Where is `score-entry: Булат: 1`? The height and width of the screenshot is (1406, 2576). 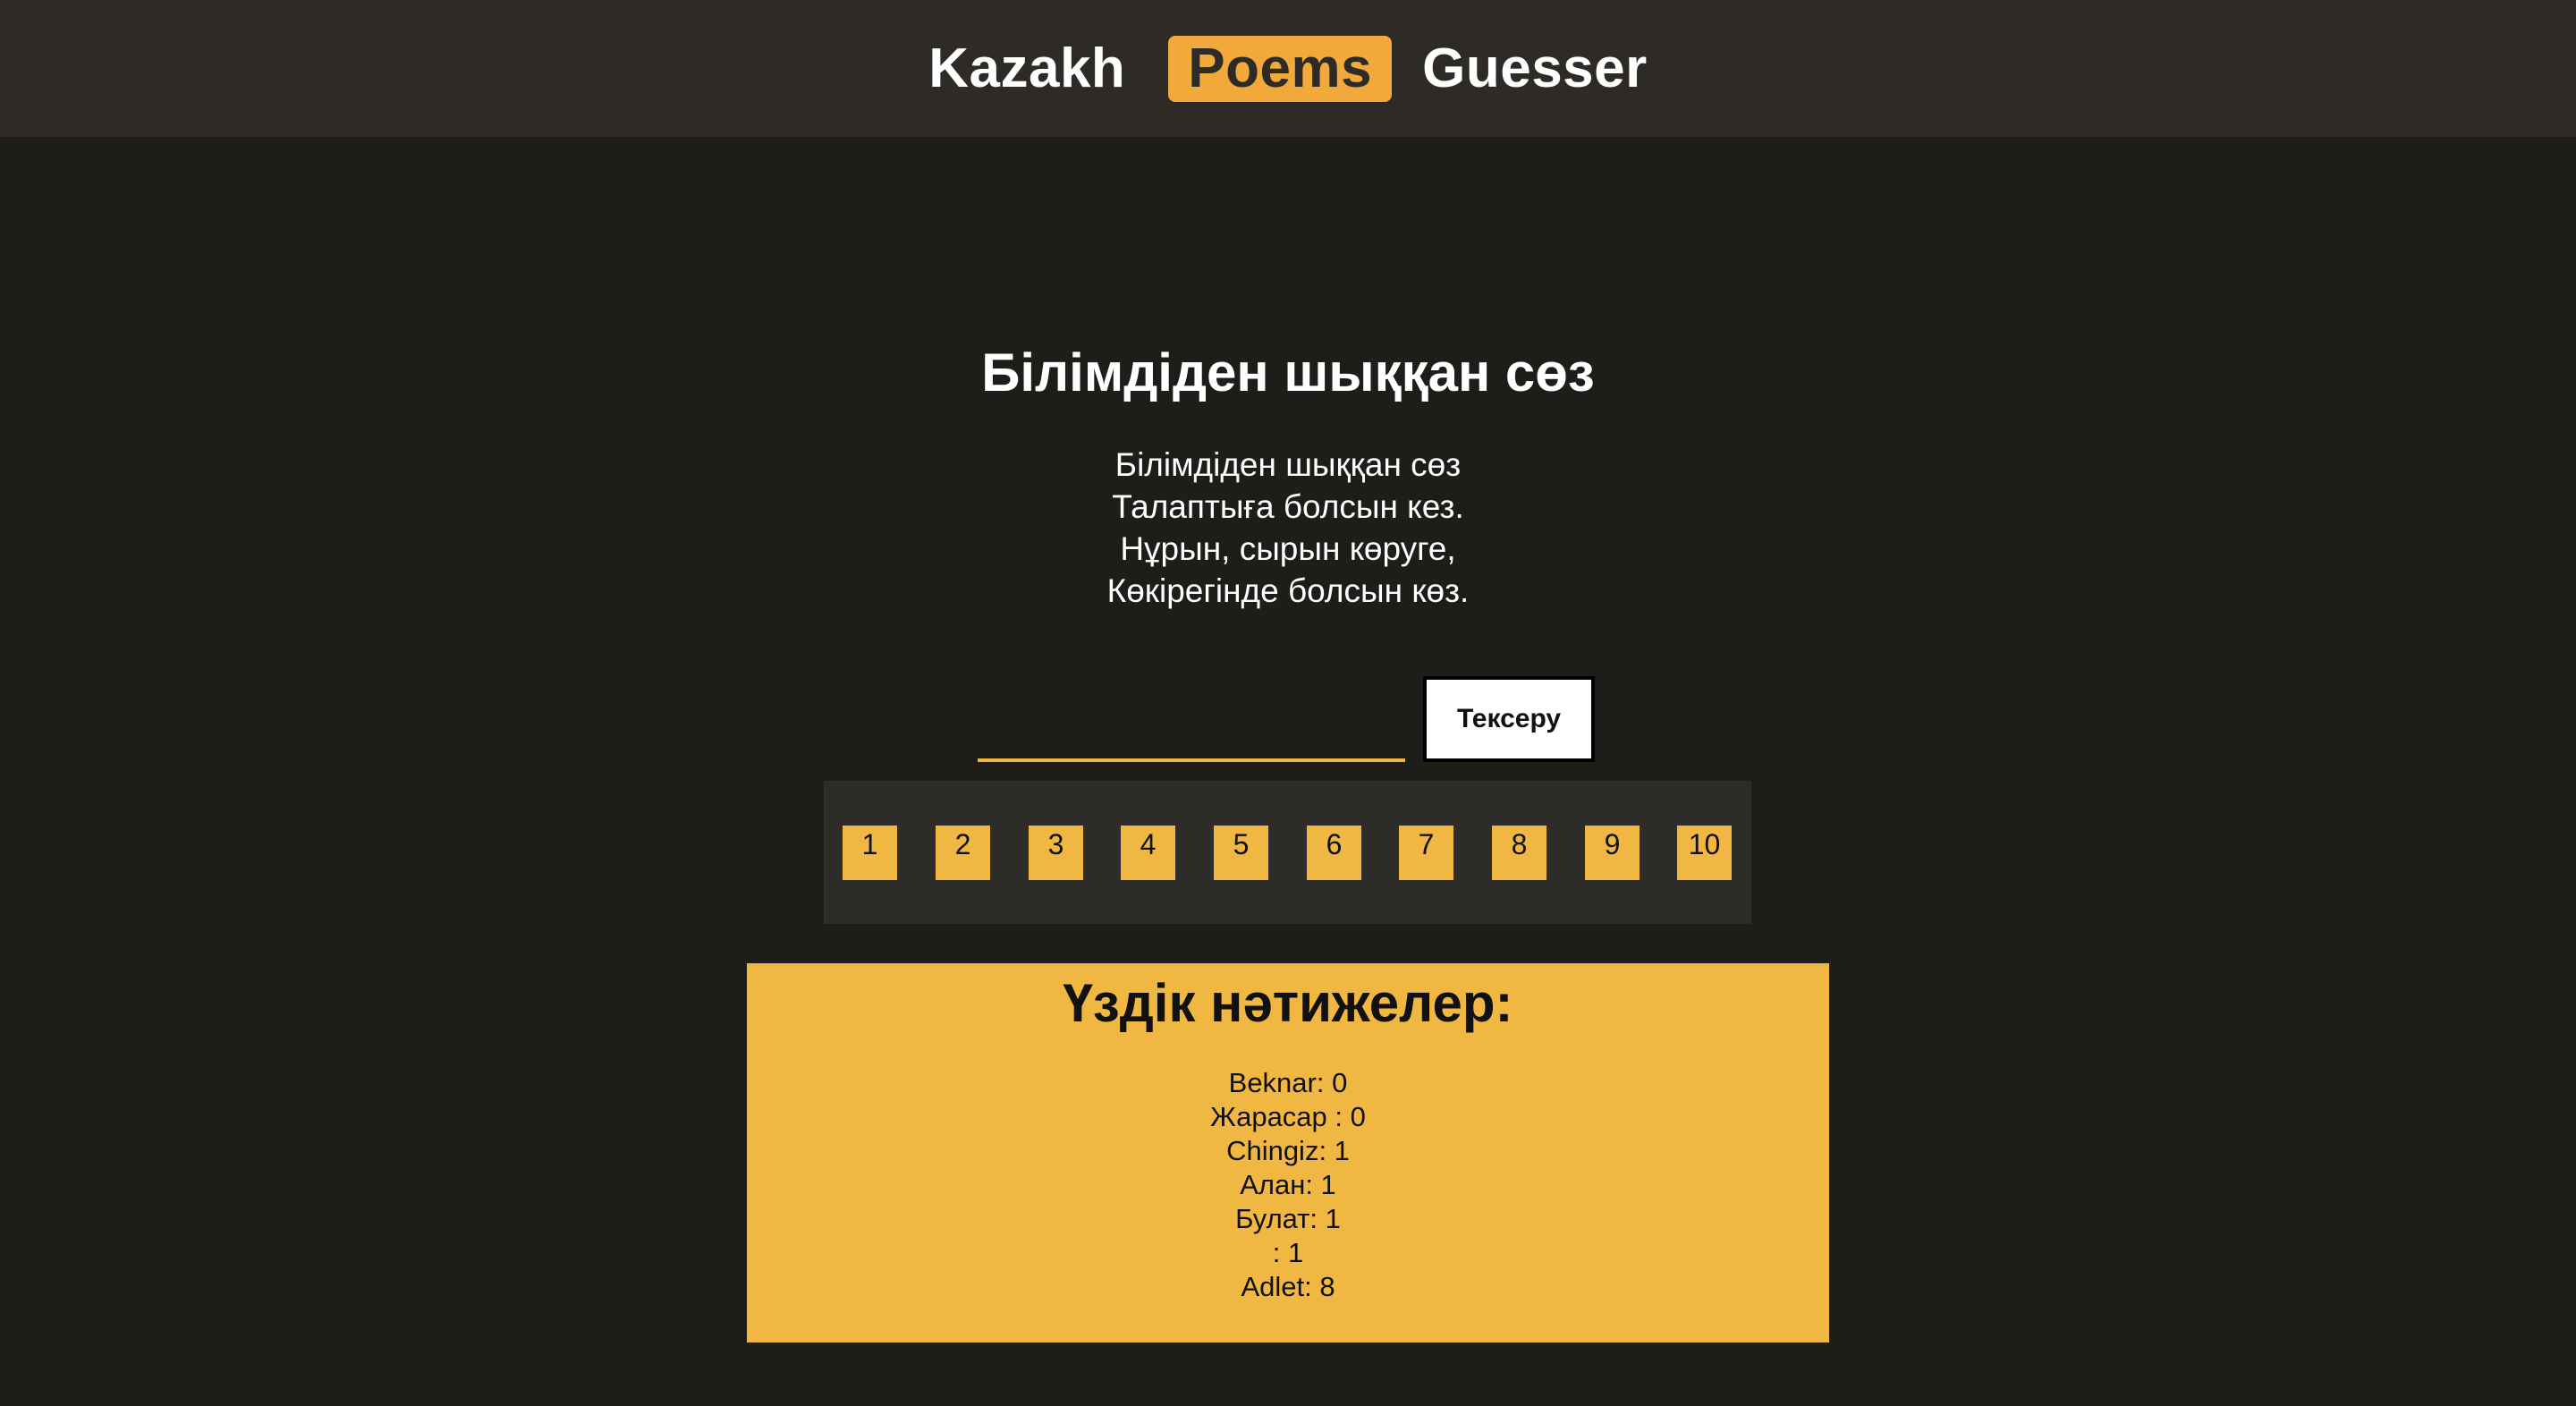
score-entry: Булат: 1 is located at coordinates (1288, 1219).